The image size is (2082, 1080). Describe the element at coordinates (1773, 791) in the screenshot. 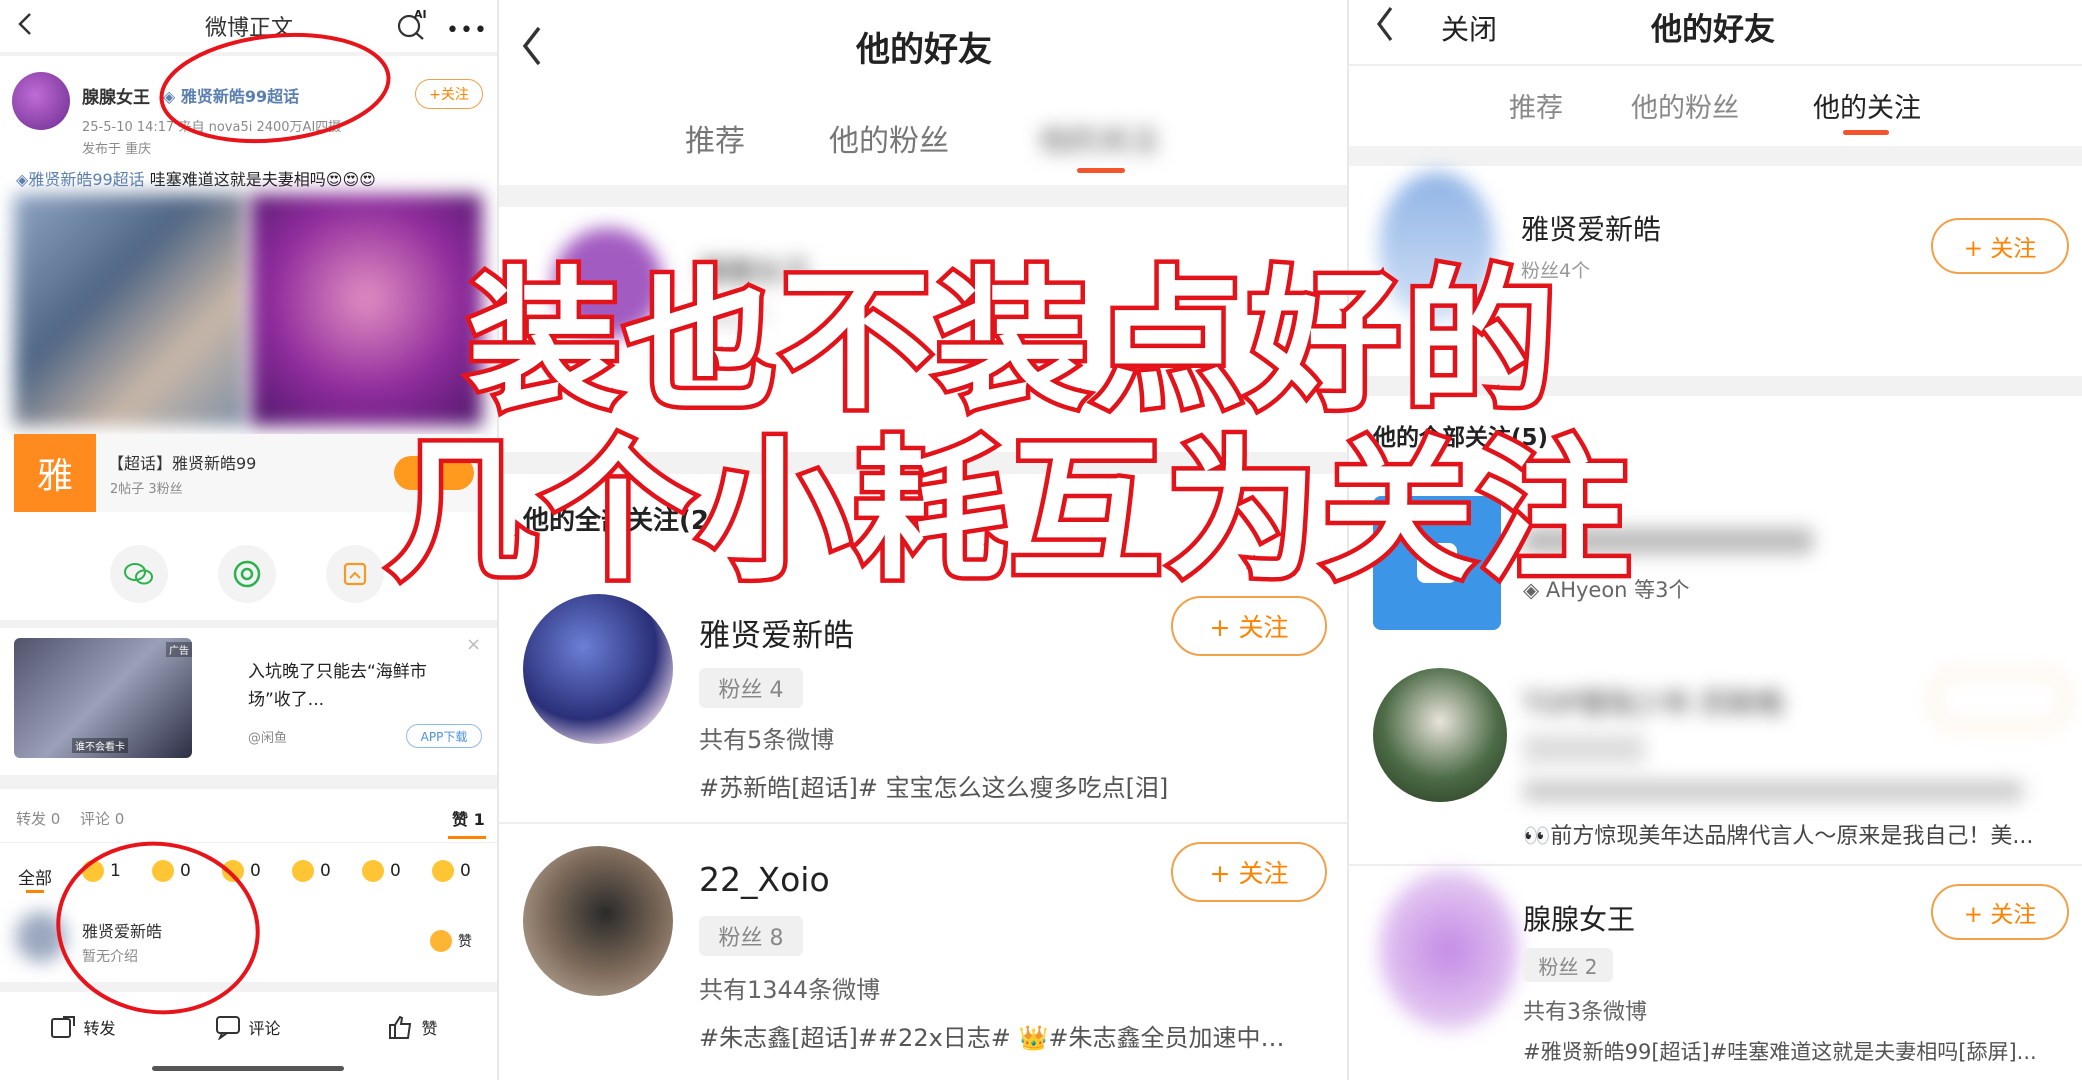

I see `post-count-blurred` at that location.